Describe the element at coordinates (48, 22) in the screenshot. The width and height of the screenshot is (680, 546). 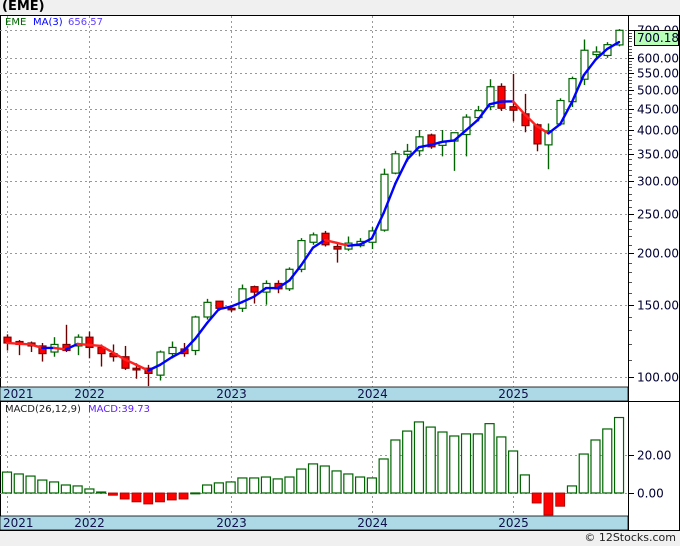
I see `legend-ma-label: MA(3)` at that location.